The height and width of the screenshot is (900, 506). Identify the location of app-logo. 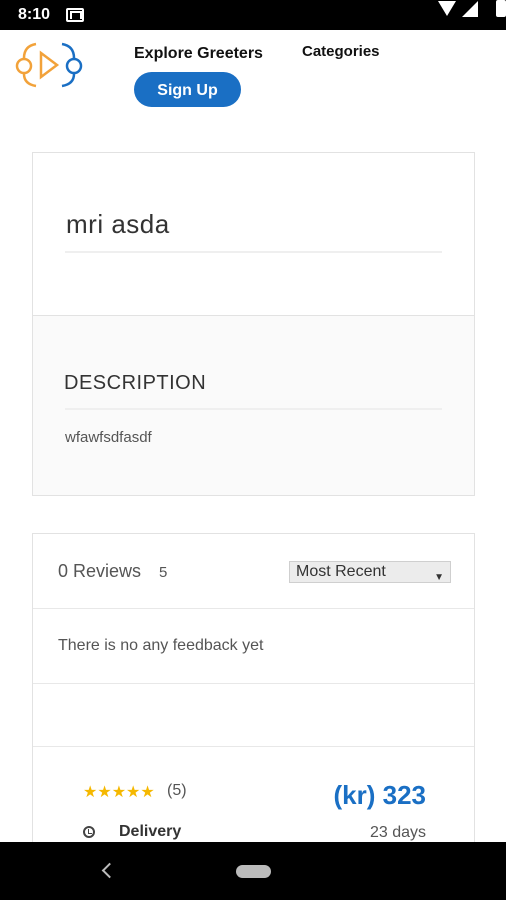
(49, 62).